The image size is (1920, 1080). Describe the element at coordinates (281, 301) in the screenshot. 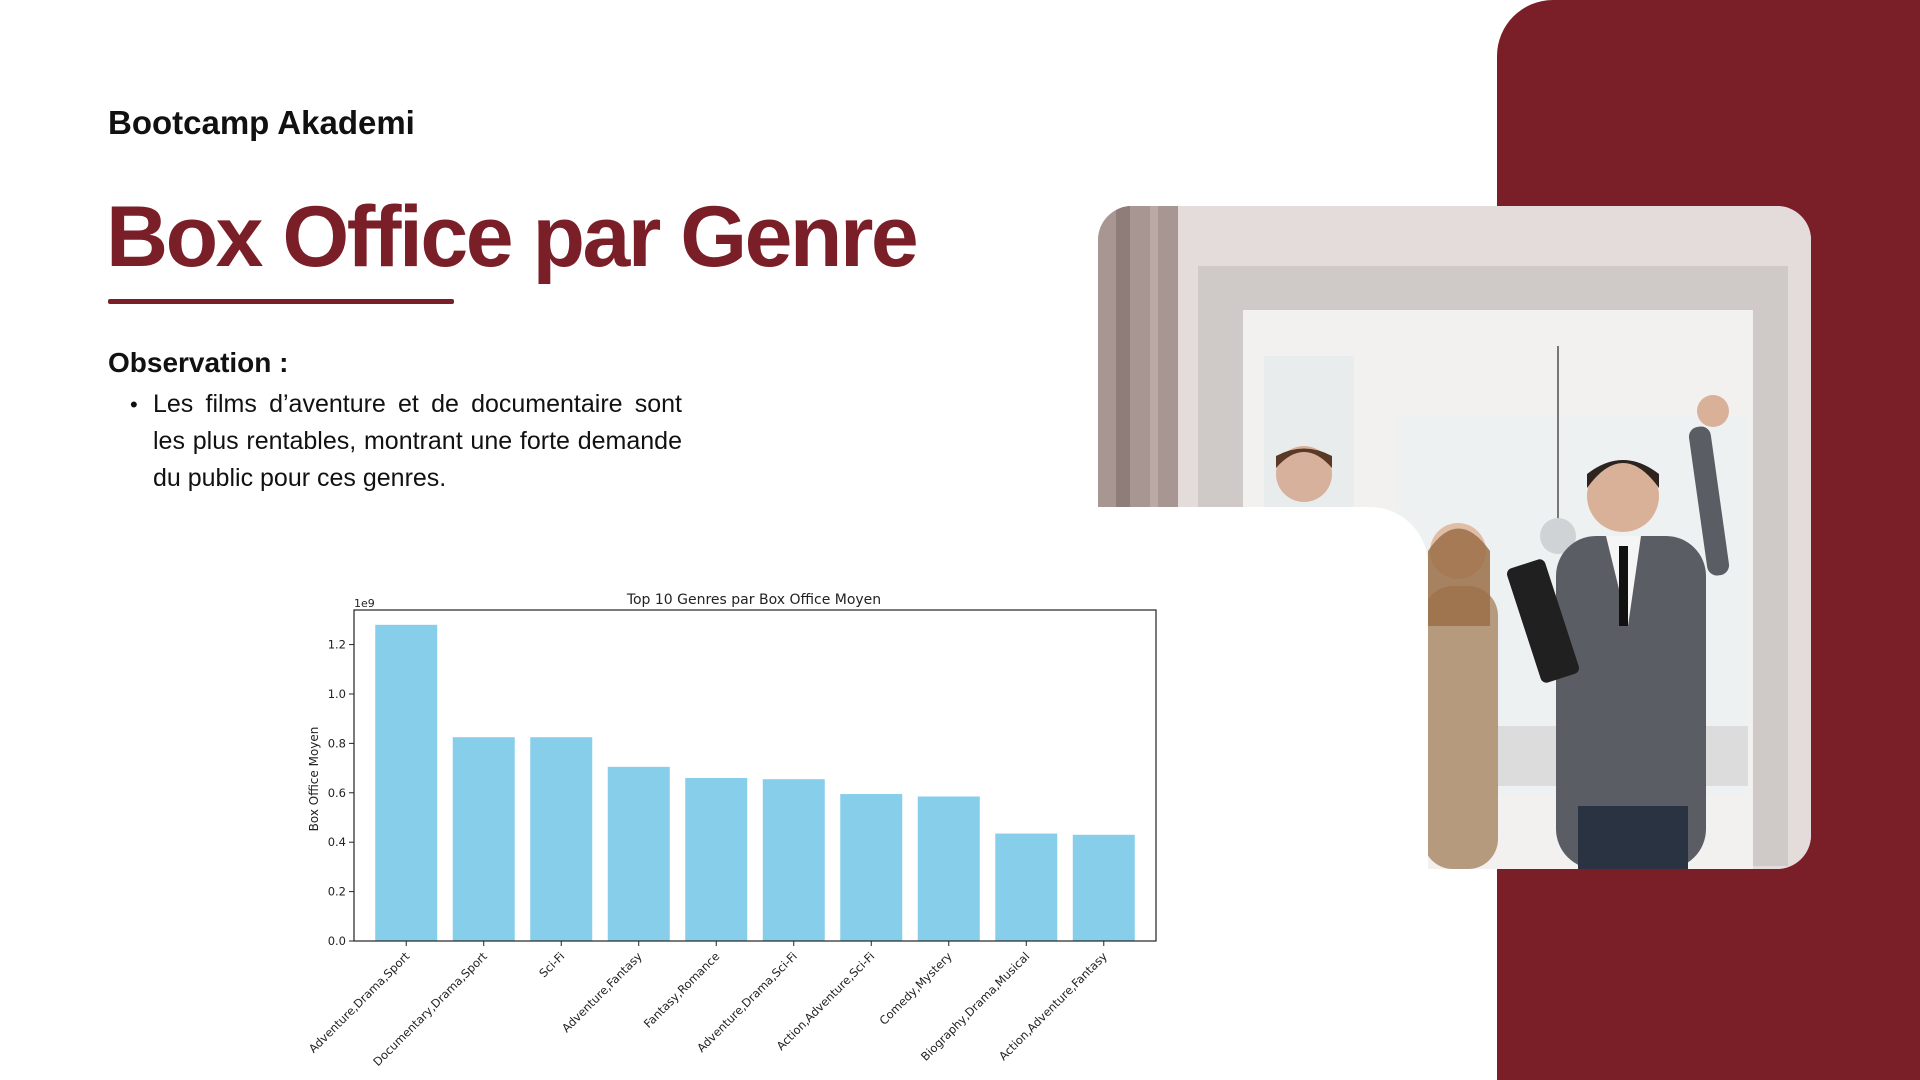

I see `title-underline` at that location.